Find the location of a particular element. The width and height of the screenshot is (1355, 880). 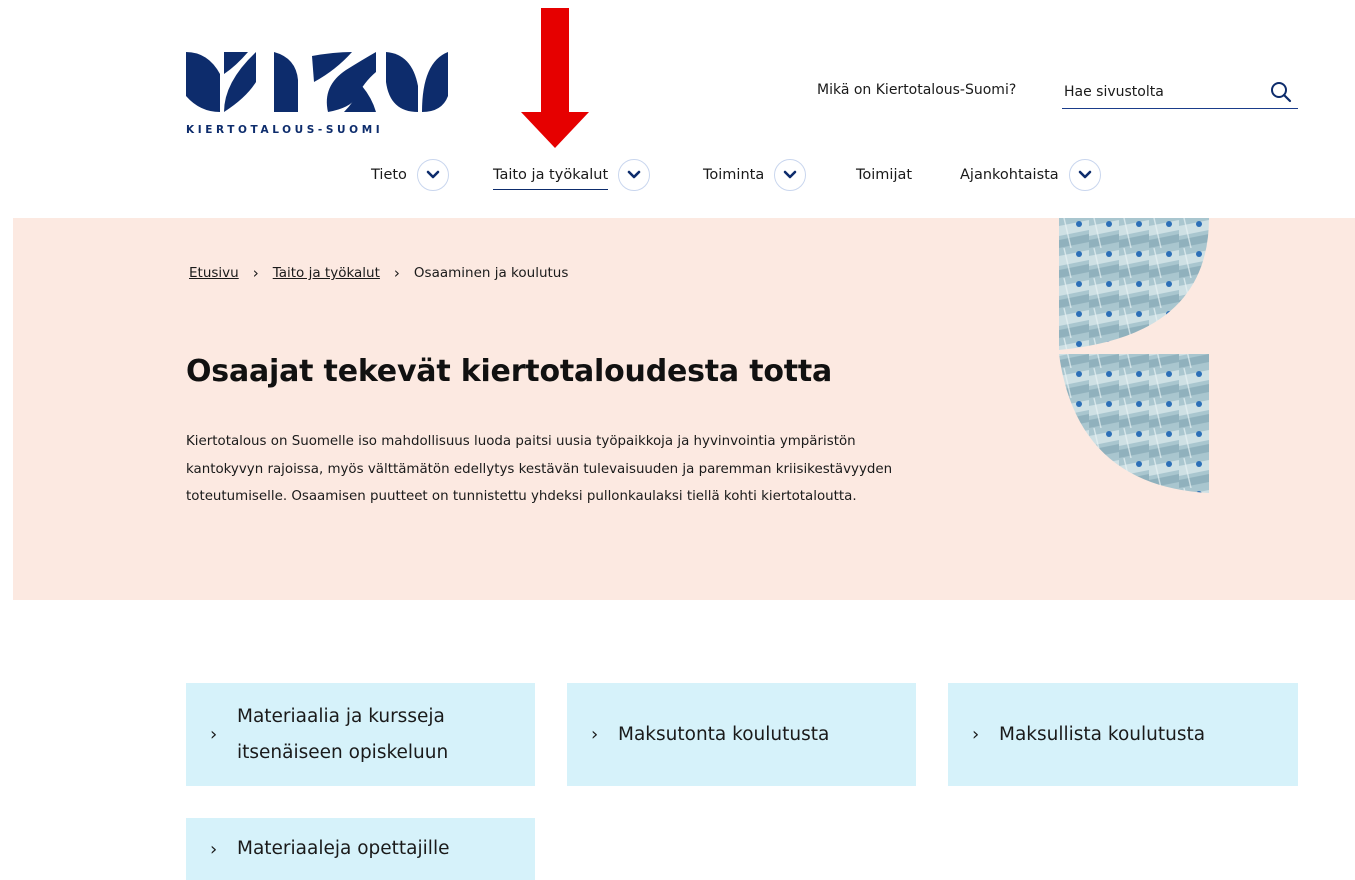

logo-tagline: KIERTOTALOUS-SUOMI is located at coordinates (285, 130).